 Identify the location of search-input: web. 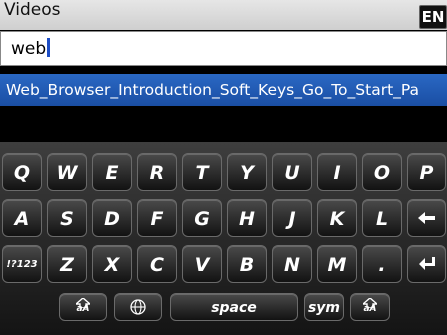
(223, 48).